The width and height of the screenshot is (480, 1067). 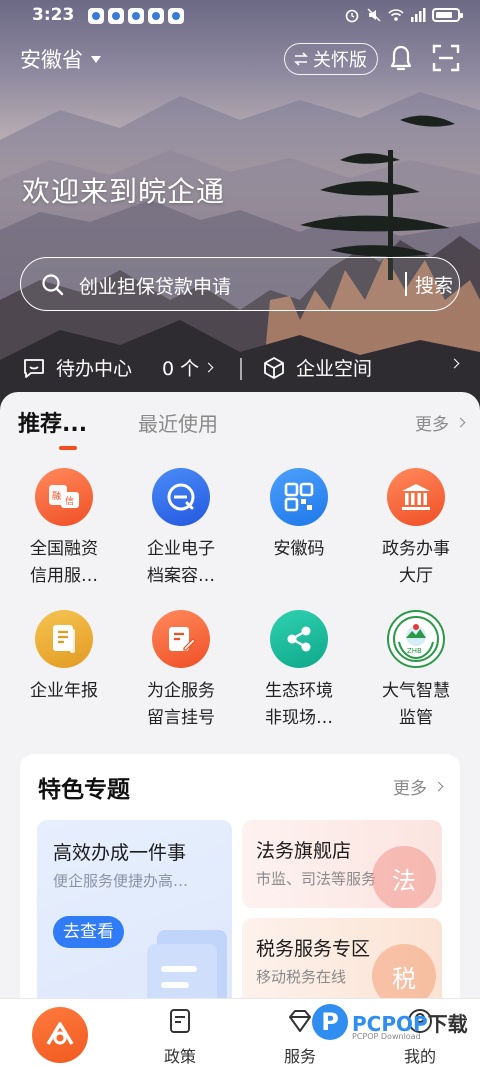 I want to click on service-item: ZHB 大气智慧监管, so click(x=416, y=671).